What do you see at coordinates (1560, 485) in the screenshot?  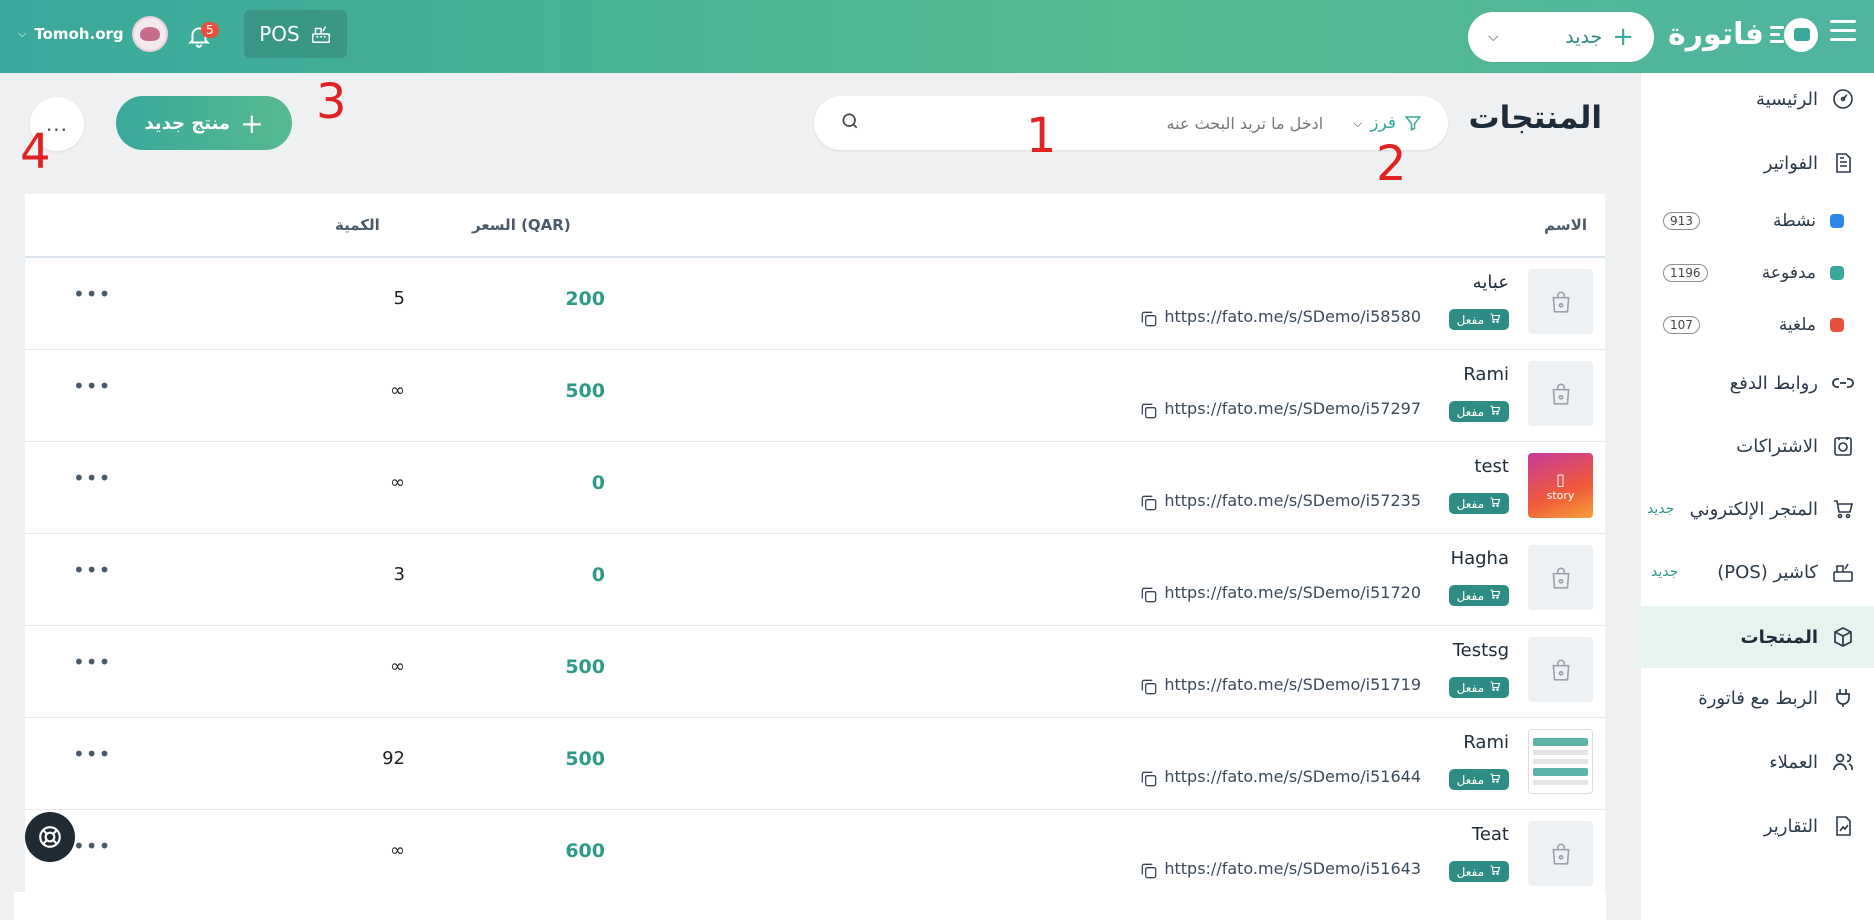 I see `product-thumbnail: ▯ story` at bounding box center [1560, 485].